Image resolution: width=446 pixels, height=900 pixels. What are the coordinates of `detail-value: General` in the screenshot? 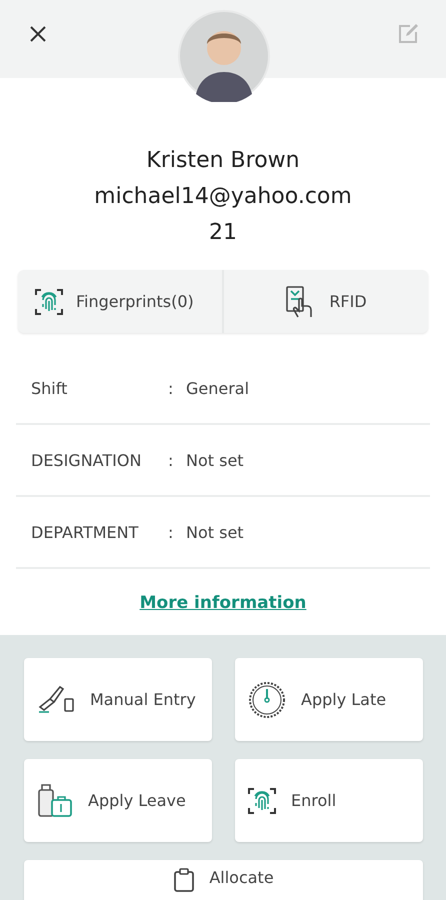 It's located at (218, 388).